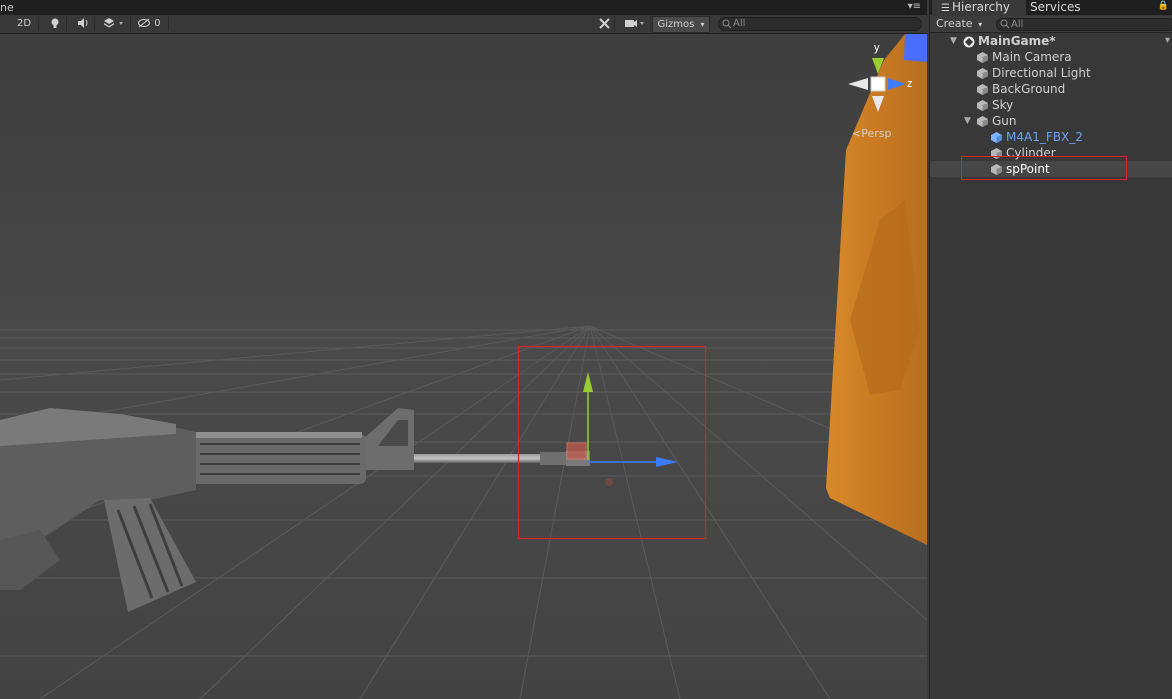 This screenshot has width=1172, height=699. I want to click on persp-chevron-icon: <, so click(857, 133).